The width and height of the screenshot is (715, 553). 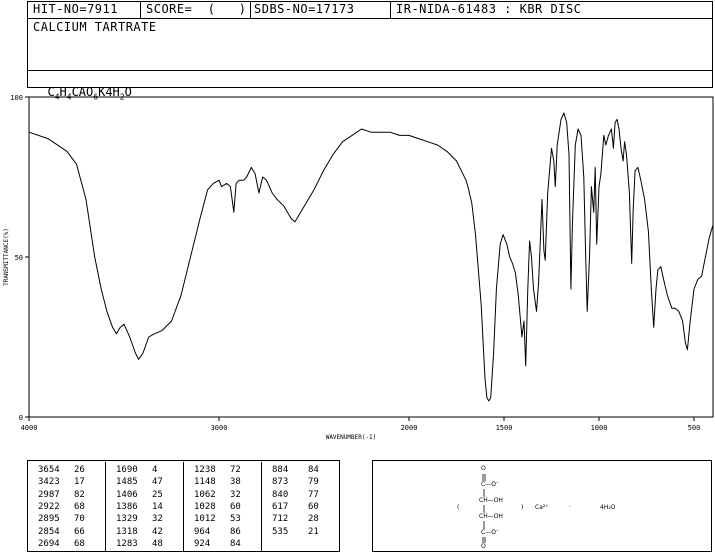 I want to click on peak-column: 884 84 873 79 840 77 617 60 712 28 535 21, so click(x=300, y=507).